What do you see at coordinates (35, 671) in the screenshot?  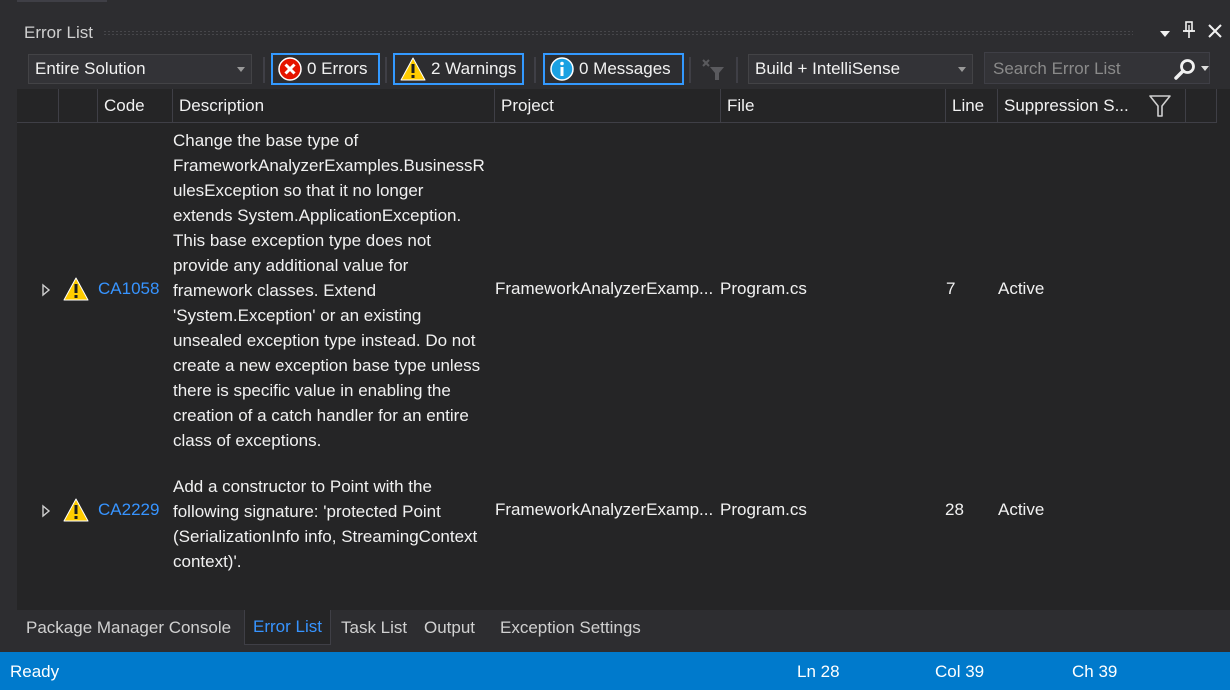 I see `status-text: Ready` at bounding box center [35, 671].